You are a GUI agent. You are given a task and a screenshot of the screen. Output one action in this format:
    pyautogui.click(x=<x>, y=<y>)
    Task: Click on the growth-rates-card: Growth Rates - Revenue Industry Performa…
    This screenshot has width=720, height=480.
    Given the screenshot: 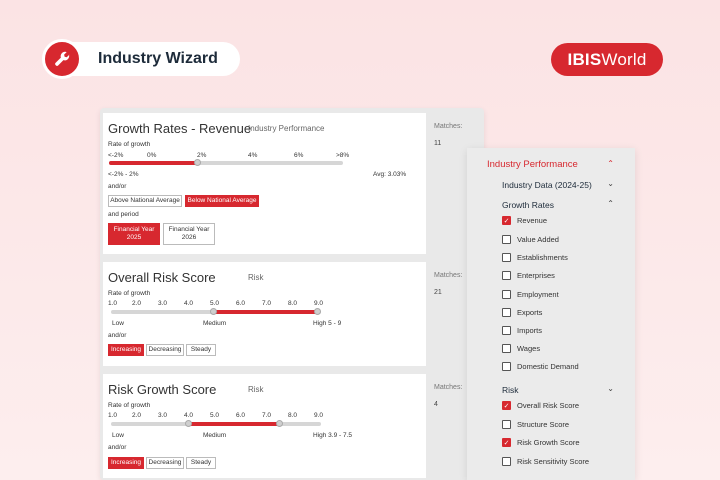 What is the action you would take?
    pyautogui.click(x=264, y=183)
    